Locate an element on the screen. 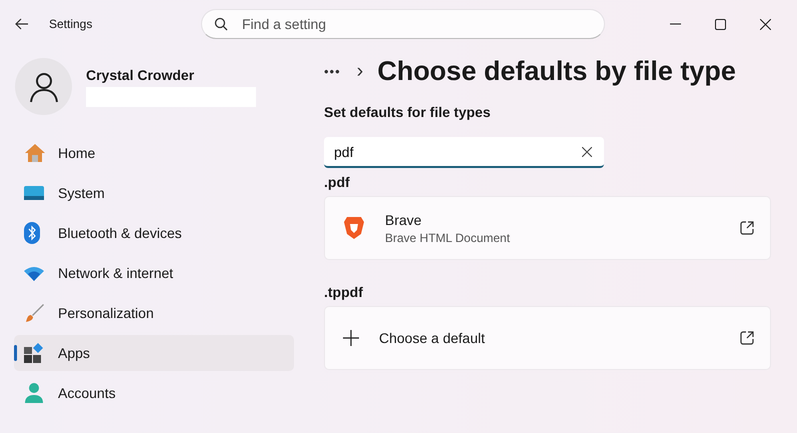 The width and height of the screenshot is (797, 433). sidebar-item: Apps is located at coordinates (154, 353).